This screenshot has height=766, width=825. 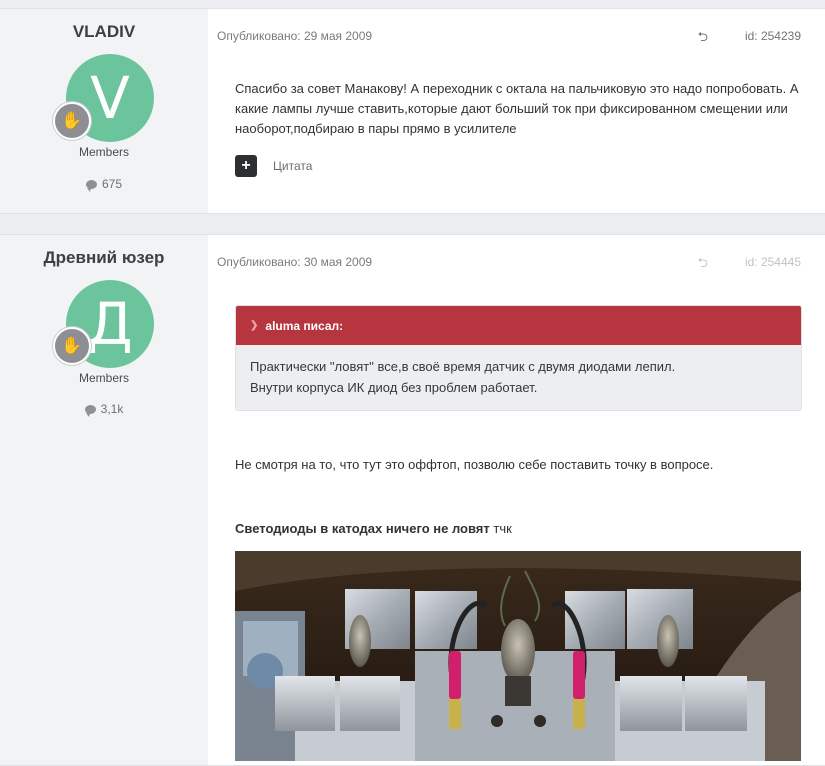 What do you see at coordinates (112, 409) in the screenshot?
I see `post-count-value: 3,1k` at bounding box center [112, 409].